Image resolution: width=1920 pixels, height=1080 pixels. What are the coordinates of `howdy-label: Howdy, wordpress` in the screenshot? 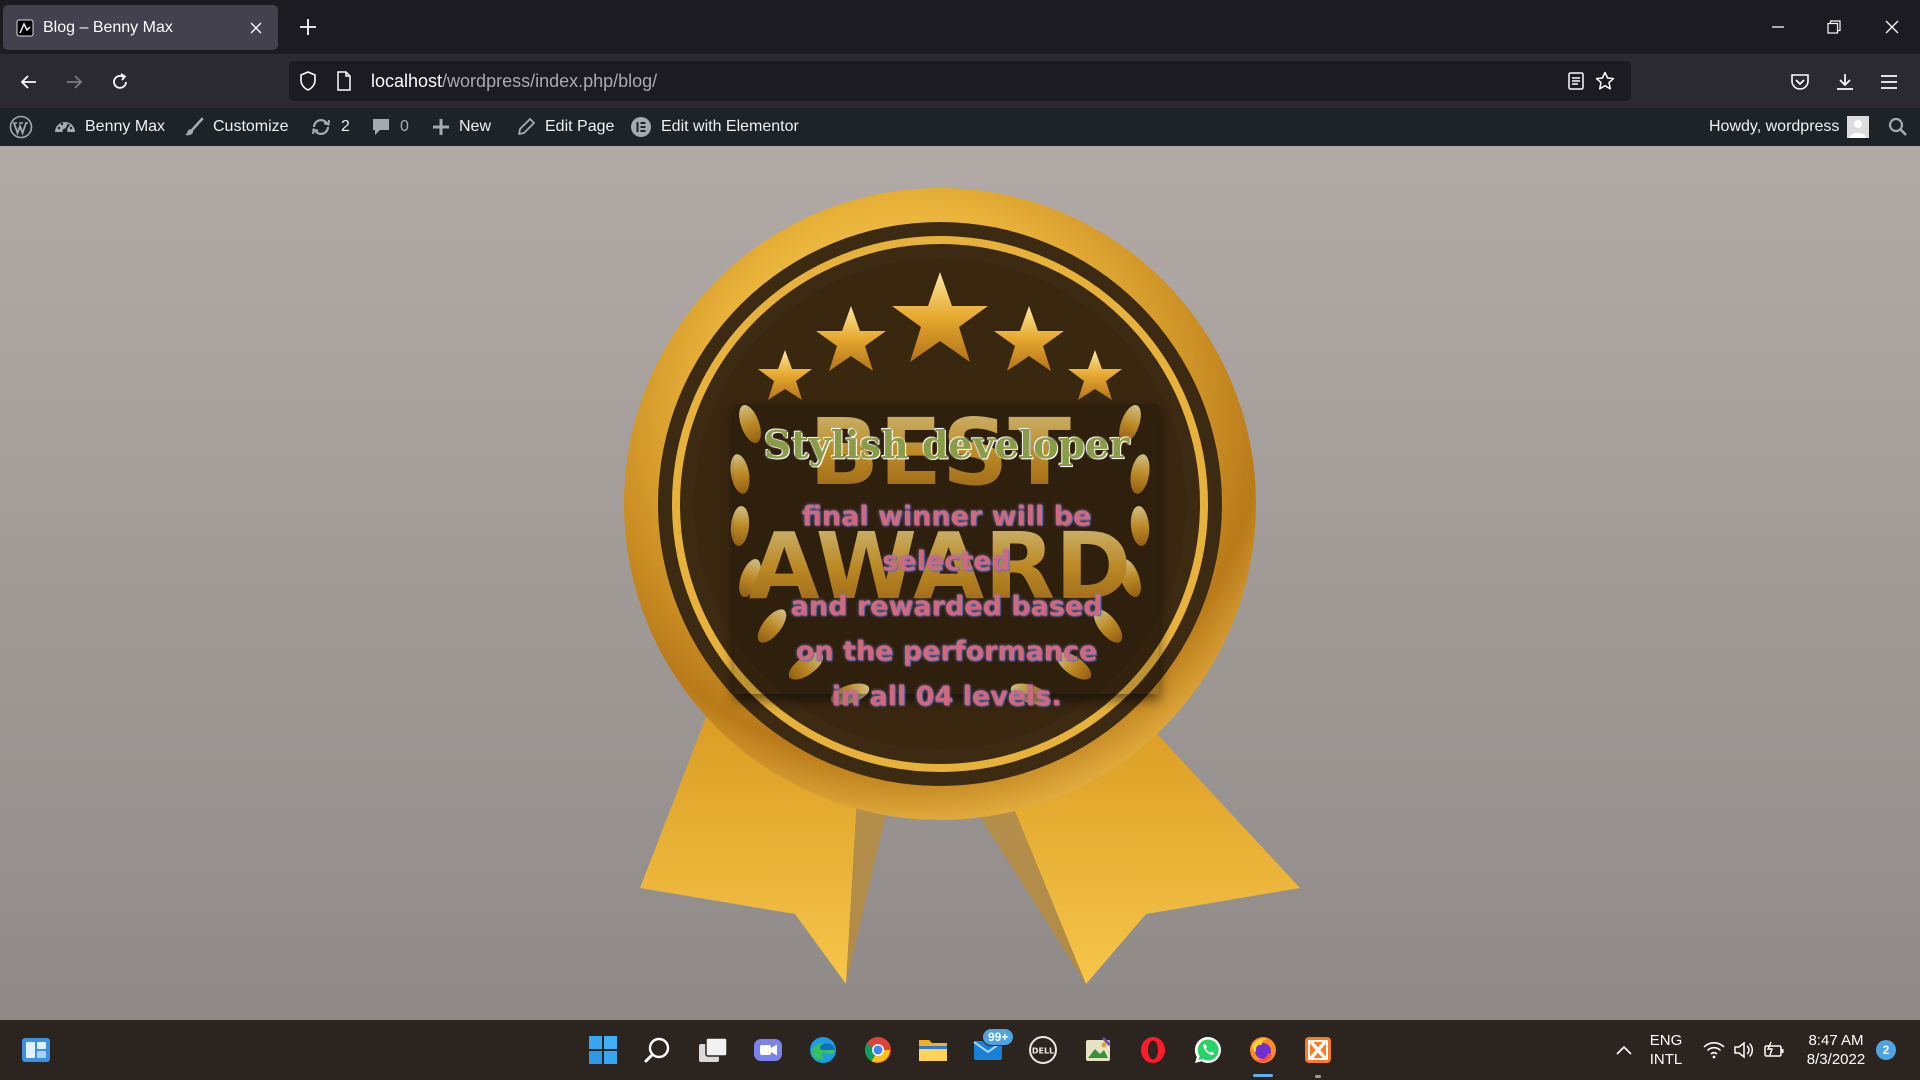 It's located at (1774, 126).